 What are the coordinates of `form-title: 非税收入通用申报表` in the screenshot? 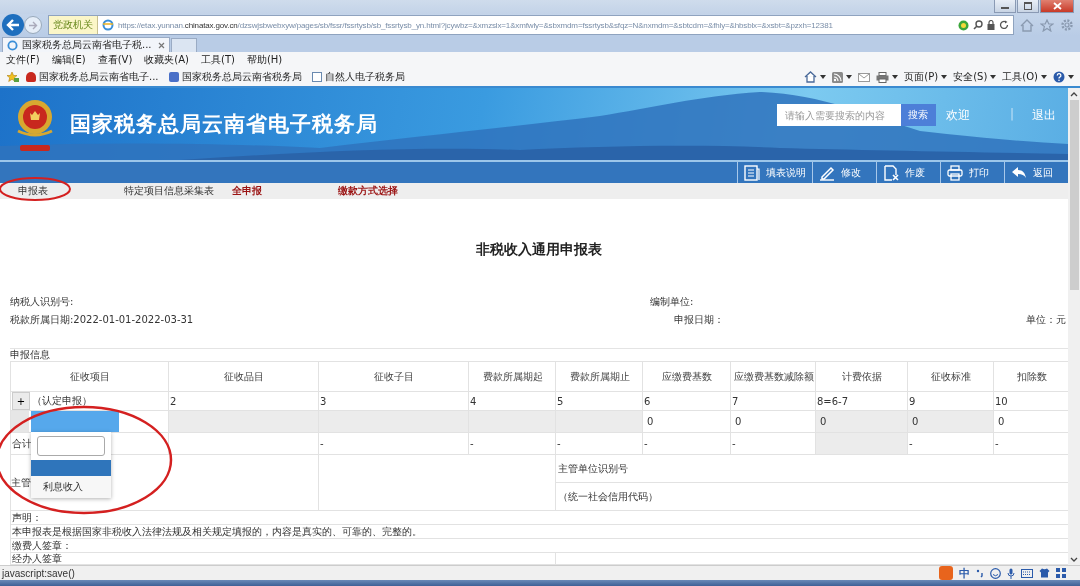 It's located at (539, 250).